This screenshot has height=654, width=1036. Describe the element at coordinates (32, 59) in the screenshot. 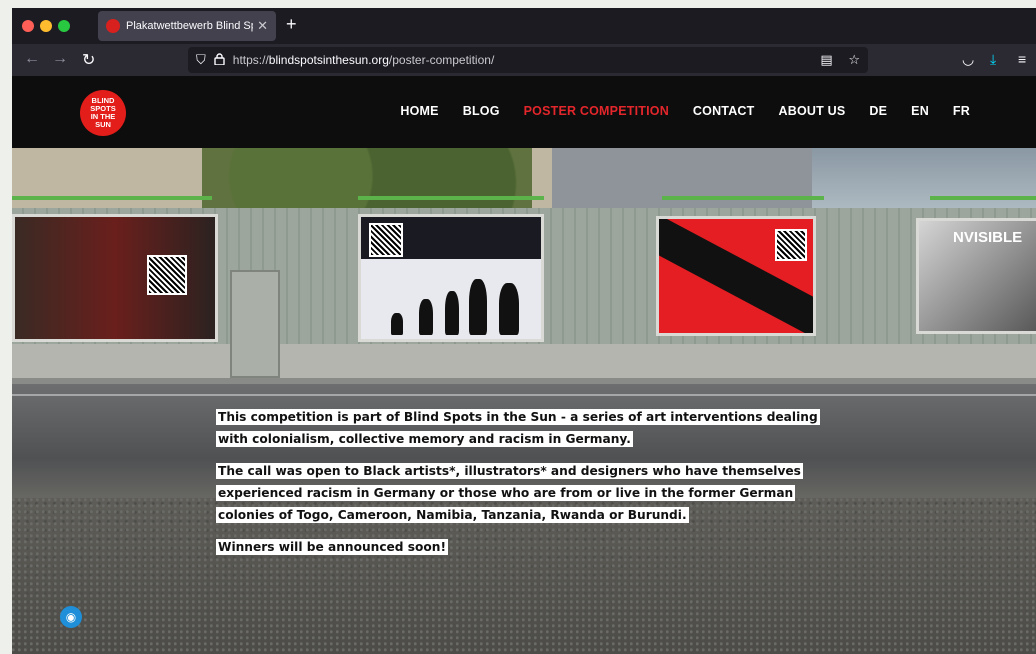

I see `back-arrow-icon: ←` at that location.